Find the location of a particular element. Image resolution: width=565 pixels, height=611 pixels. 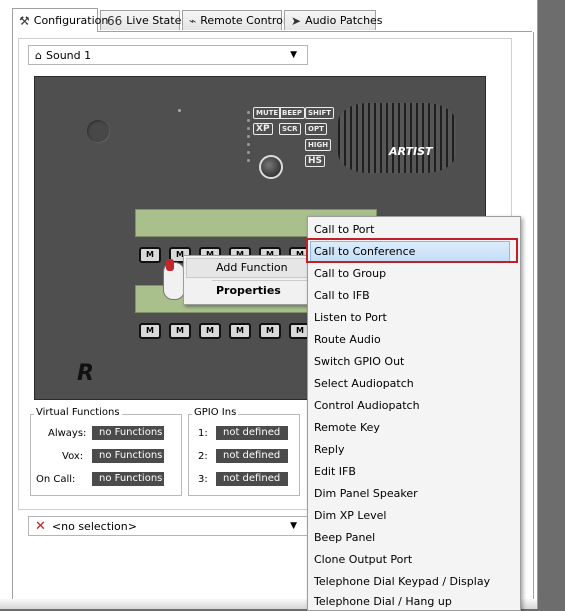

virtual-functions-title: Virtual Functions is located at coordinates (78, 412).